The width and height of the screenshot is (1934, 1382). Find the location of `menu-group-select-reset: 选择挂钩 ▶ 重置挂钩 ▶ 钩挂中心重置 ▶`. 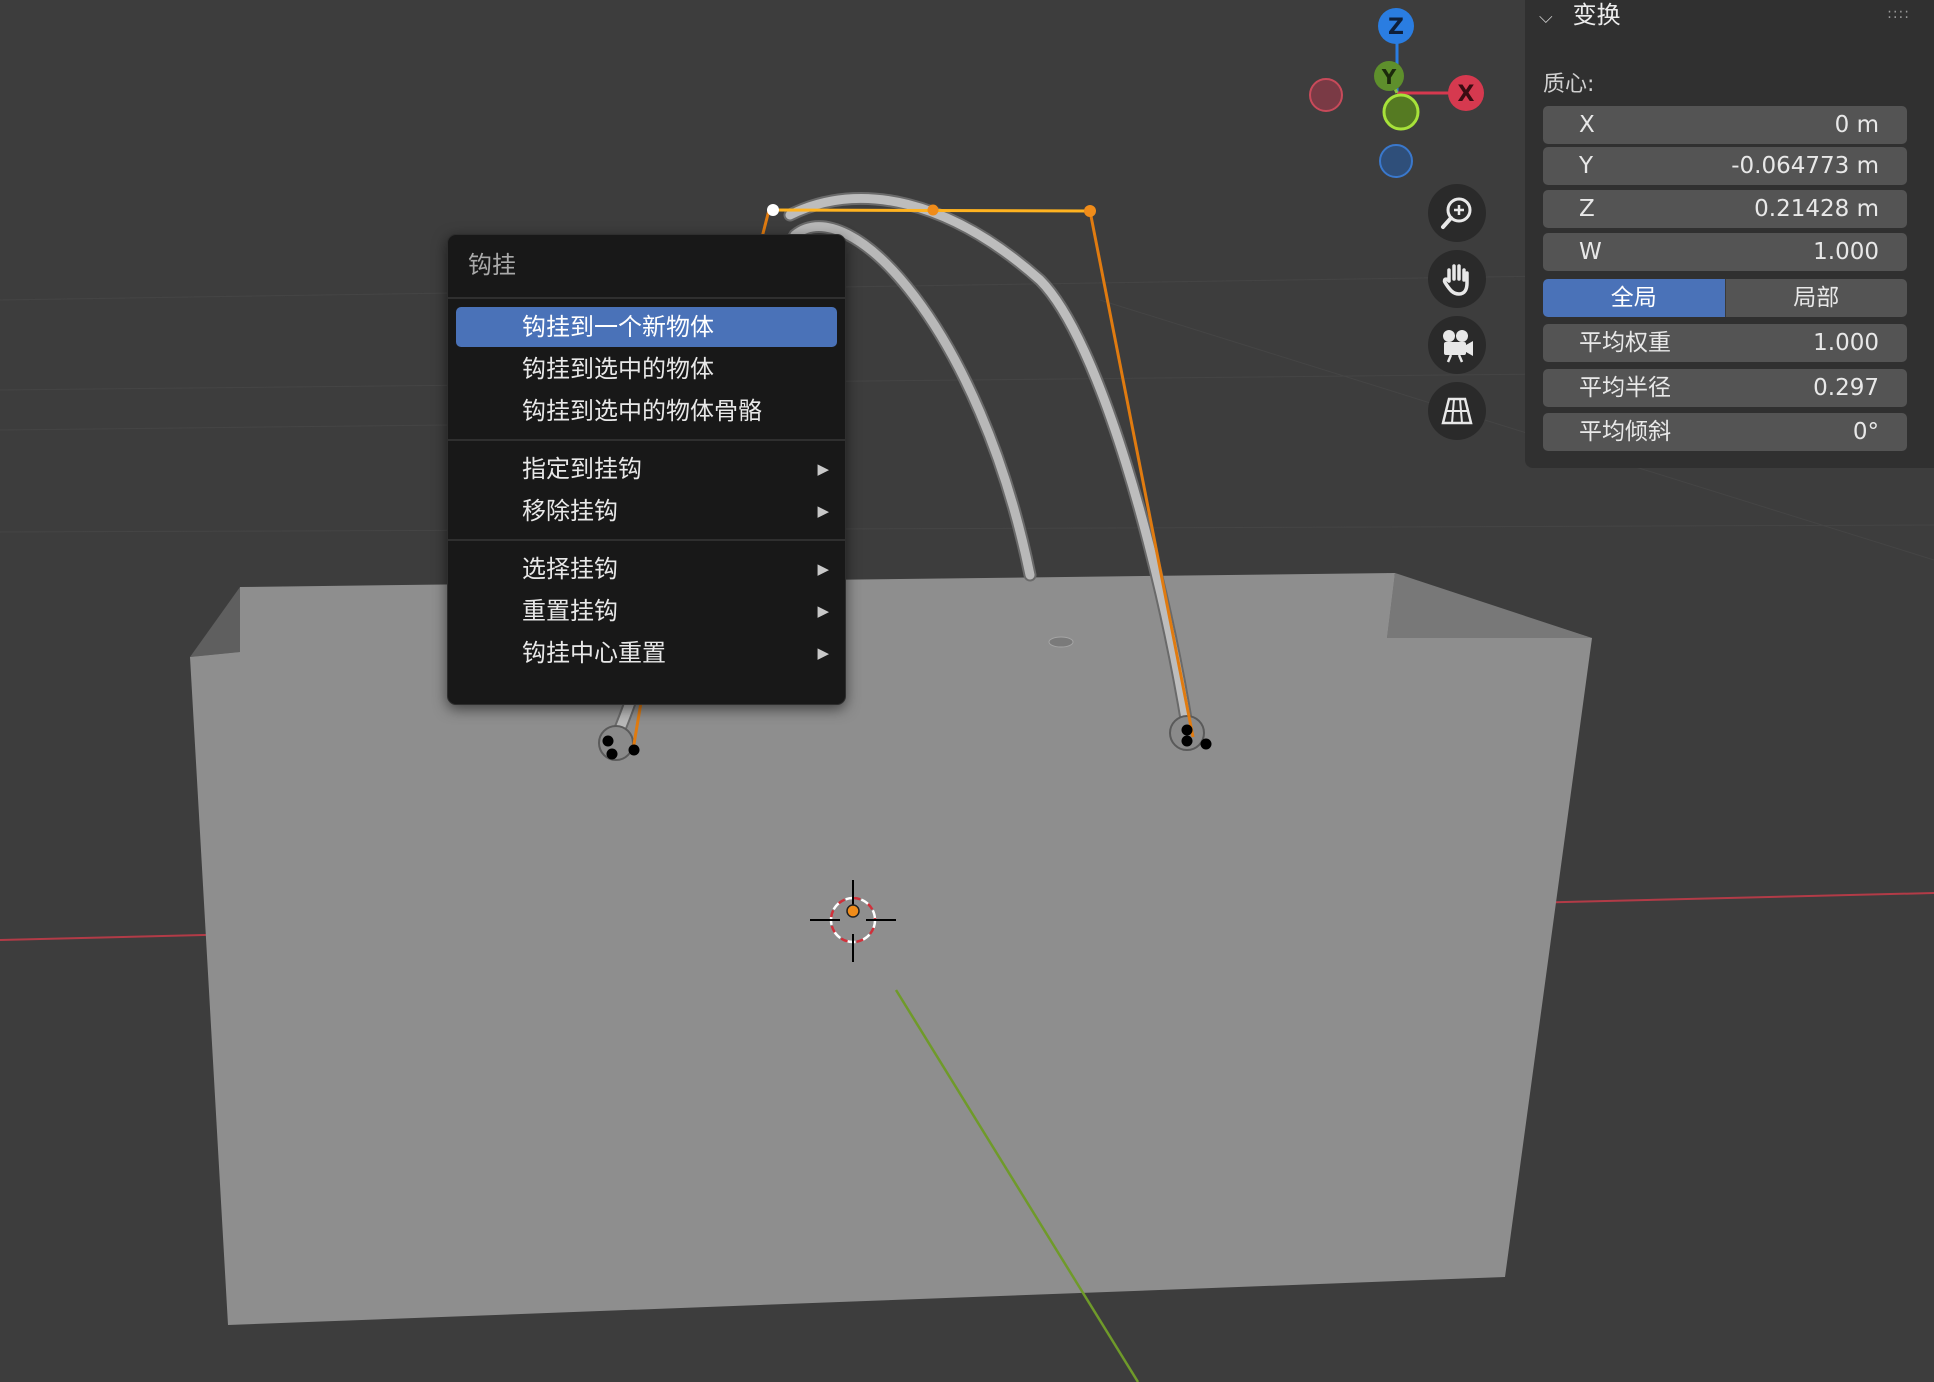

menu-group-select-reset: 选择挂钩 ▶ 重置挂钩 ▶ 钩挂中心重置 ▶ is located at coordinates (646, 611).